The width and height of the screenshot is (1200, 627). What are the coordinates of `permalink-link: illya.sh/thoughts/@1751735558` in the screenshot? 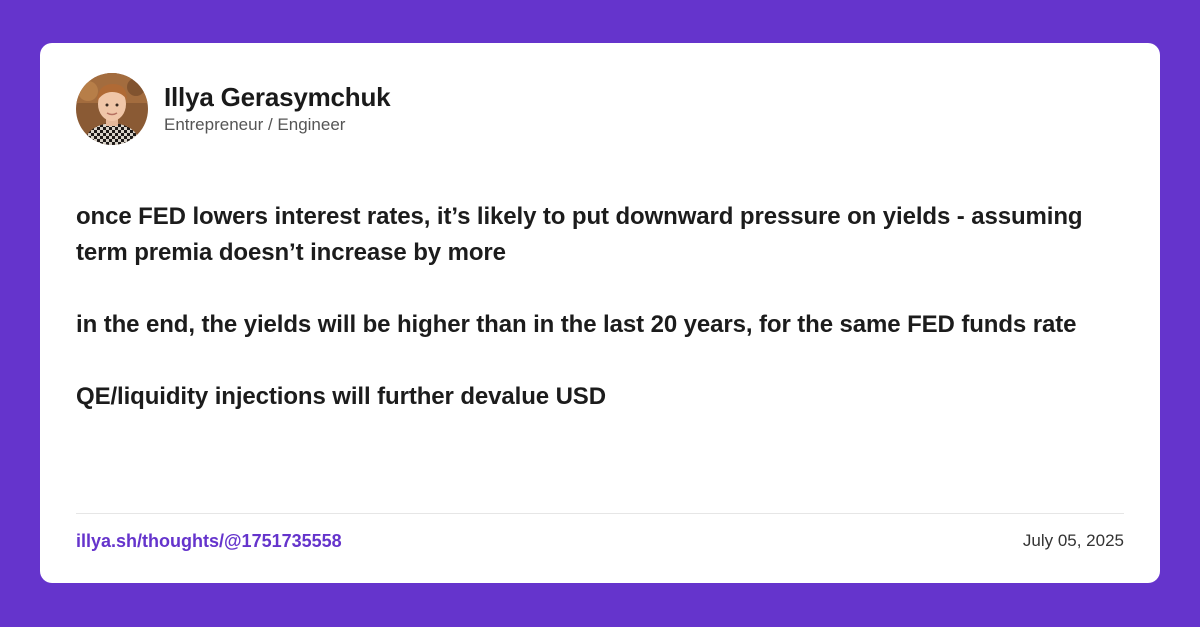 It's located at (209, 541).